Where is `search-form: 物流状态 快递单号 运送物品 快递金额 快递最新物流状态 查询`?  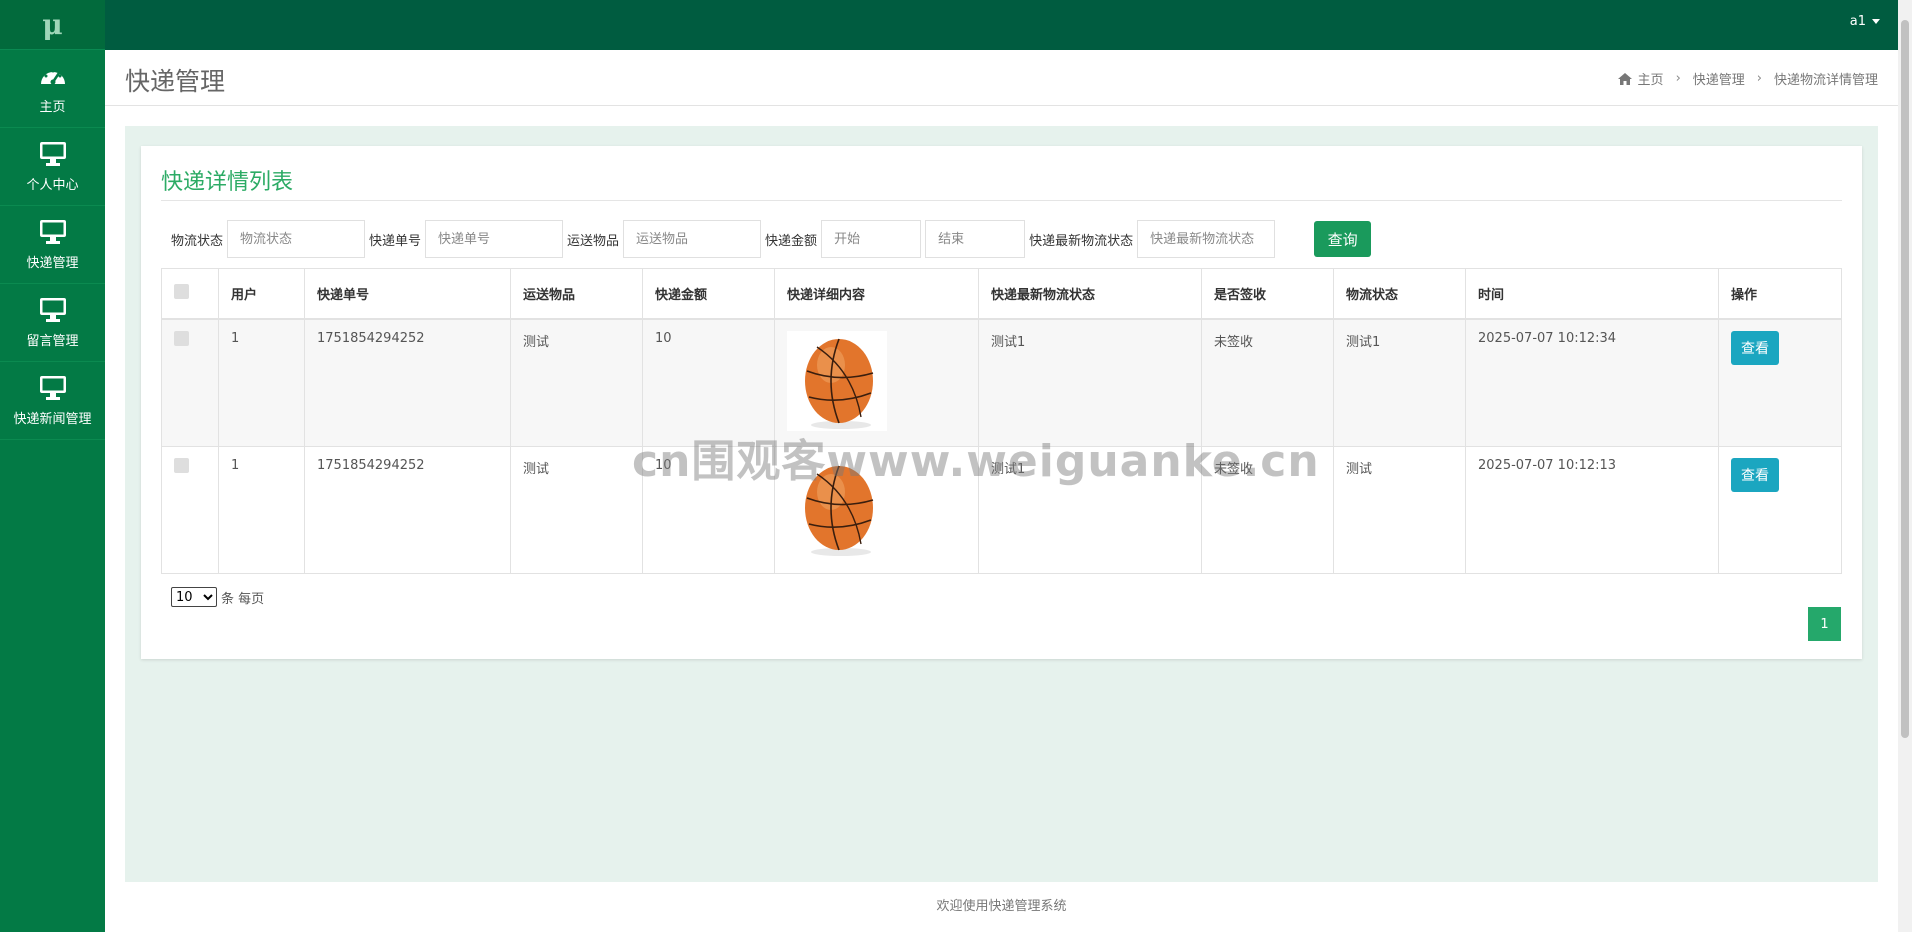 search-form: 物流状态 快递单号 运送物品 快递金额 快递最新物流状态 查询 is located at coordinates (771, 239).